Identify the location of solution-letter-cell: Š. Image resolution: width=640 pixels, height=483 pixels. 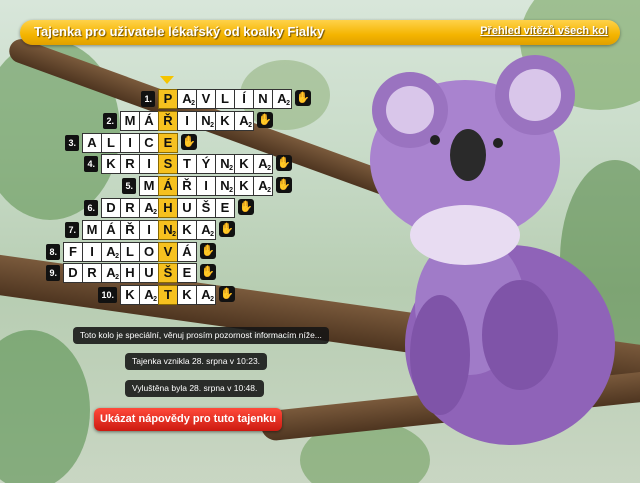
(168, 273).